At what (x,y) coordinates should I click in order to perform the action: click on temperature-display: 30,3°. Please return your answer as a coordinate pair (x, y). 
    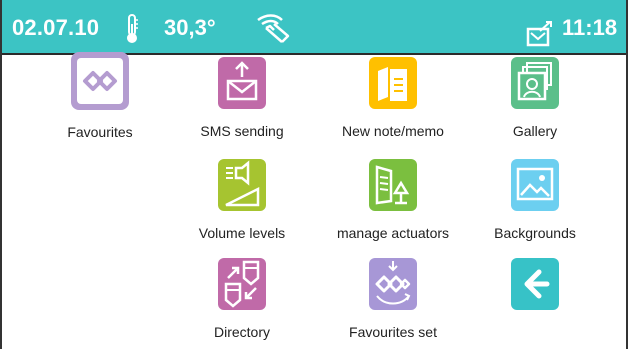
    Looking at the image, I should click on (190, 27).